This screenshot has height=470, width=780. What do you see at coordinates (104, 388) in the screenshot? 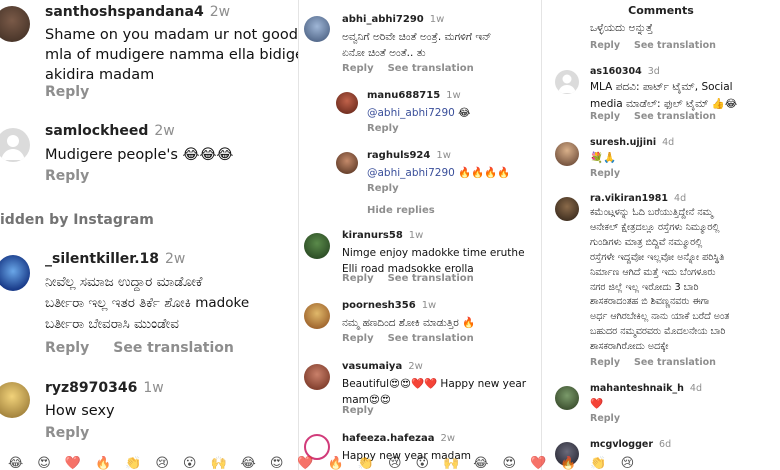
I see `comment-username: ryz8970346 1w` at bounding box center [104, 388].